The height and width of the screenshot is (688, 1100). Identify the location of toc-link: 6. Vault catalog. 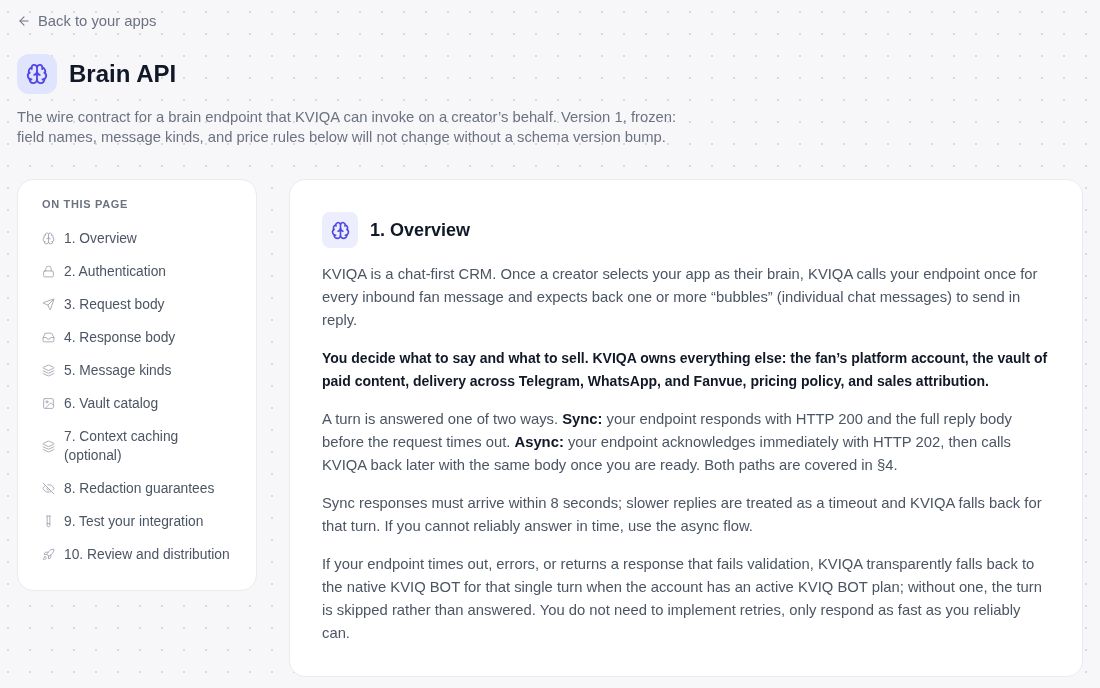
(145, 403).